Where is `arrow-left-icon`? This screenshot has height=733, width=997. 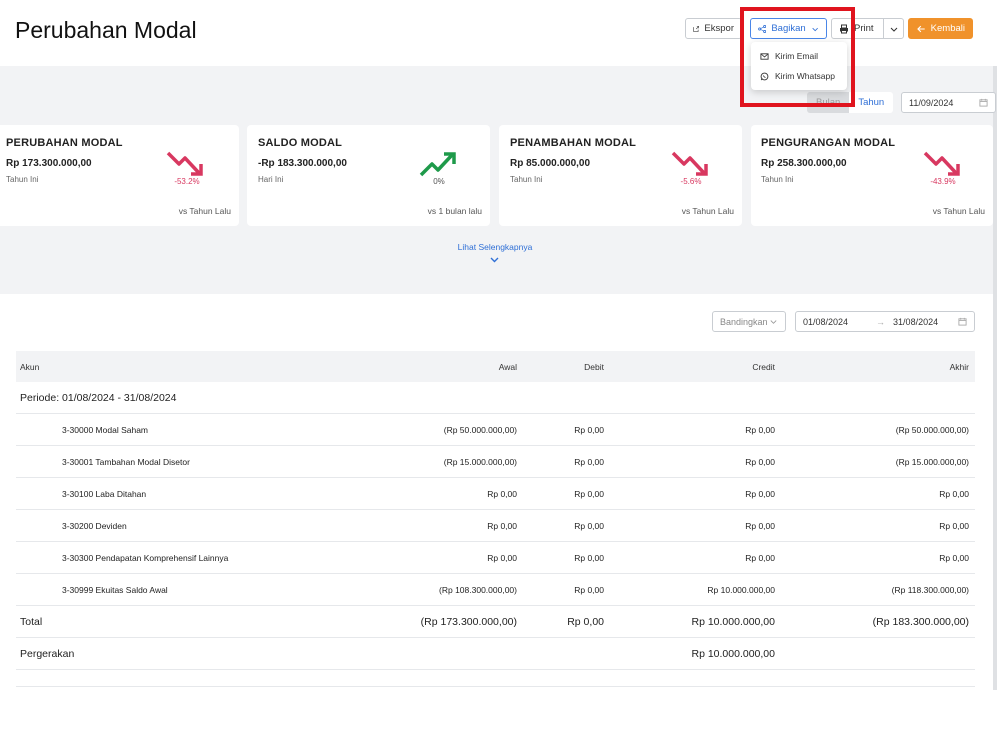 arrow-left-icon is located at coordinates (921, 28).